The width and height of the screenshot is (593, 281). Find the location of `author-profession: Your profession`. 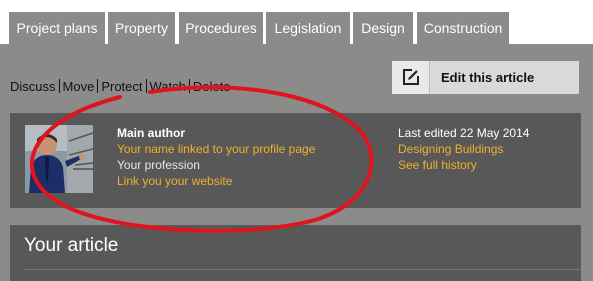

author-profession: Your profession is located at coordinates (158, 165).